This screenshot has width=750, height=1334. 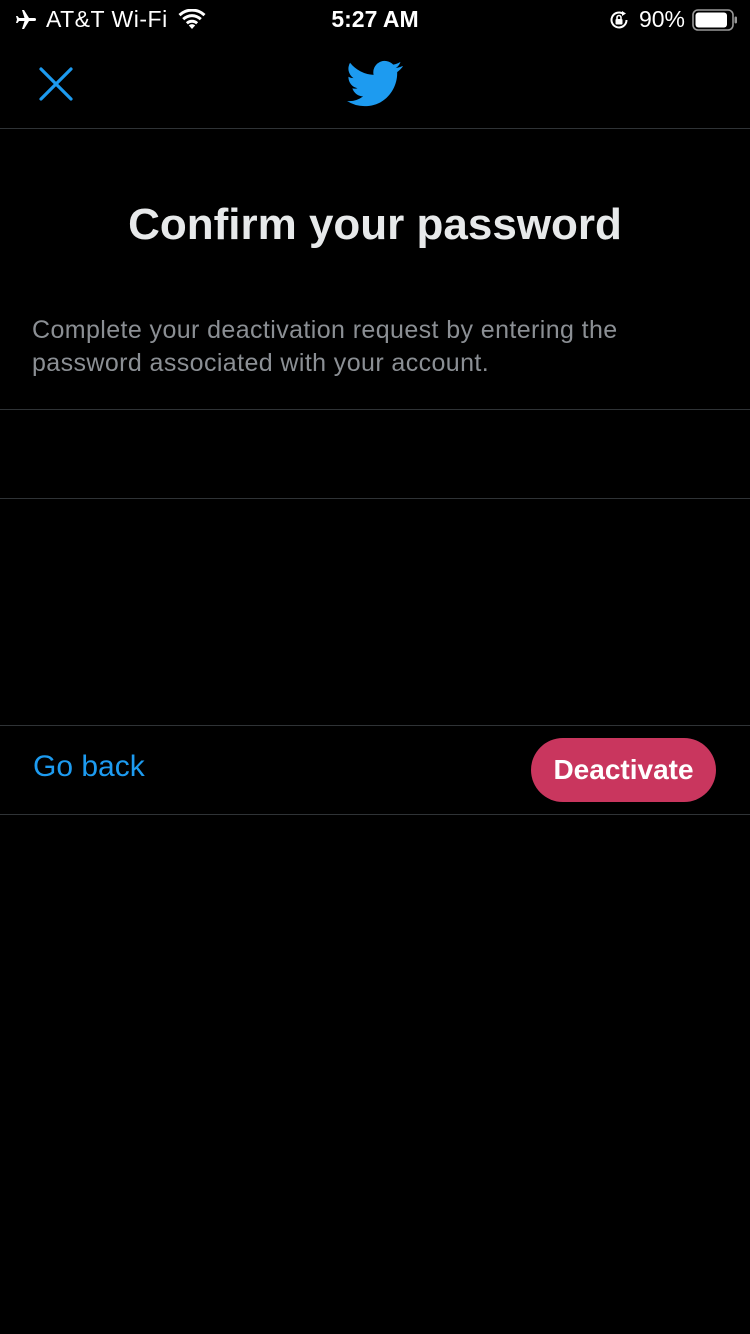 I want to click on password-field, so click(x=377, y=455).